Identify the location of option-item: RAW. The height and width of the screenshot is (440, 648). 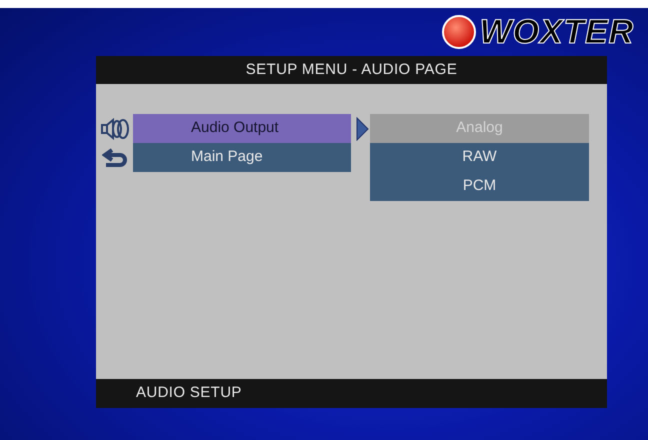
(479, 157).